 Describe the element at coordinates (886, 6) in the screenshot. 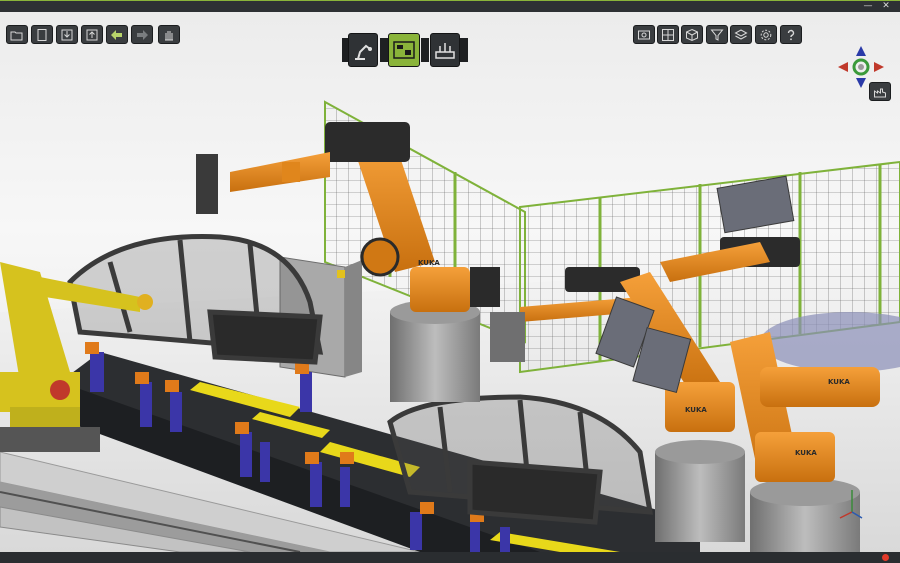

I see `close-button: ✕` at that location.